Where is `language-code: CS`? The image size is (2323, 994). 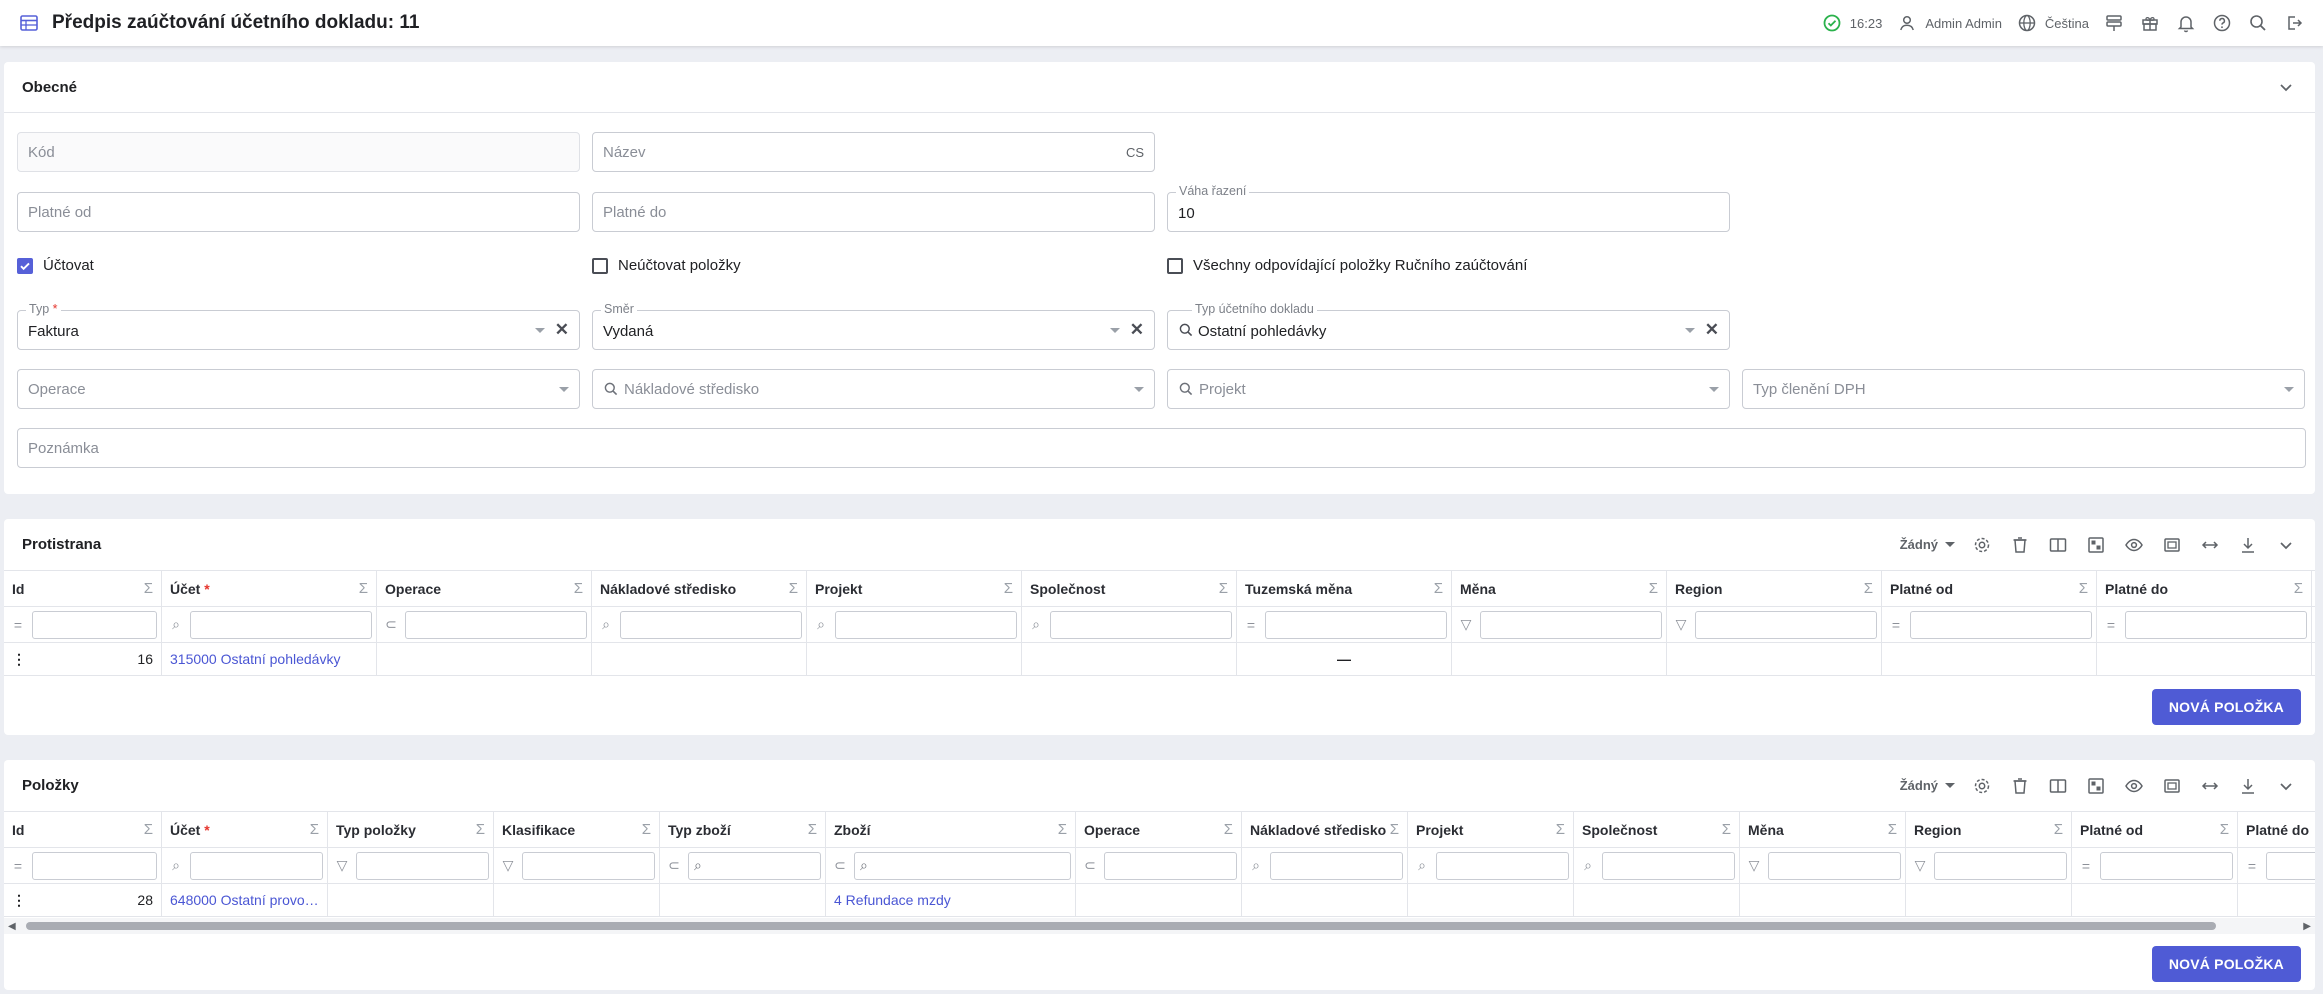 language-code: CS is located at coordinates (1135, 152).